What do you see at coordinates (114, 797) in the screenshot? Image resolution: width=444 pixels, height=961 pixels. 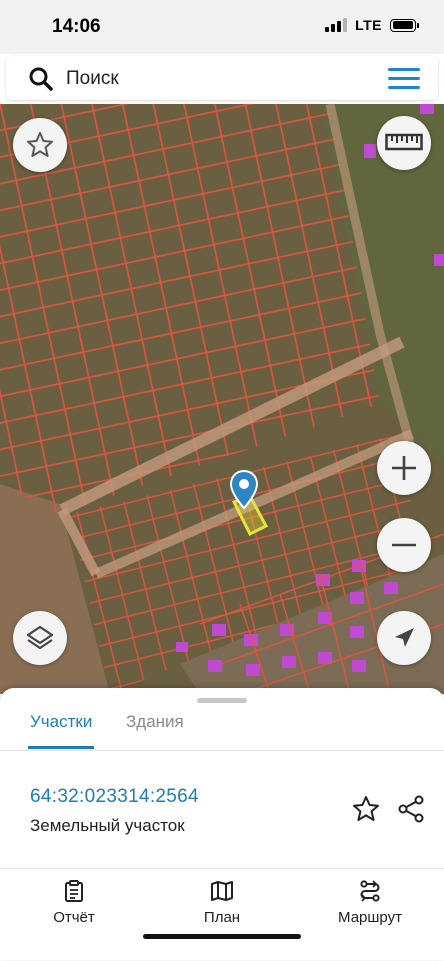 I see `cadastral-number: 64:32:023314:2564` at bounding box center [114, 797].